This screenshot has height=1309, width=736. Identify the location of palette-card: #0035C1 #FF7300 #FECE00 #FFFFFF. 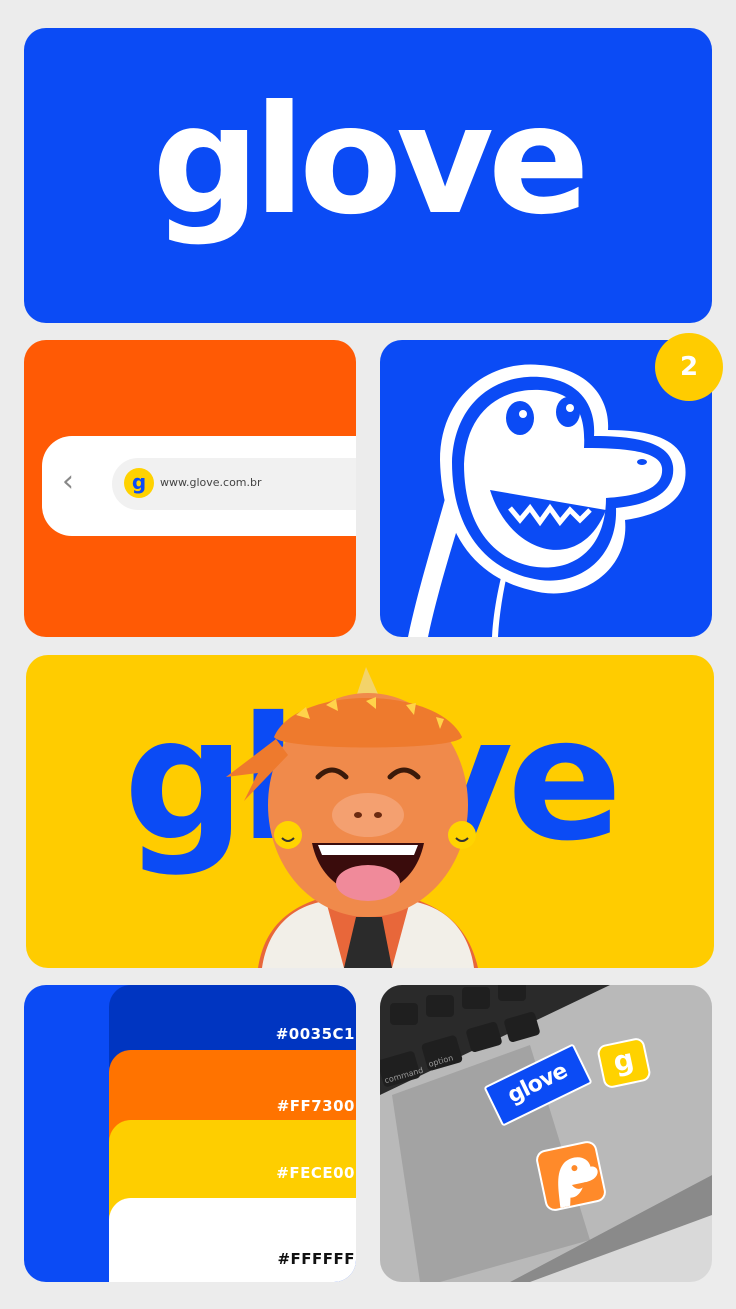
(190, 1133).